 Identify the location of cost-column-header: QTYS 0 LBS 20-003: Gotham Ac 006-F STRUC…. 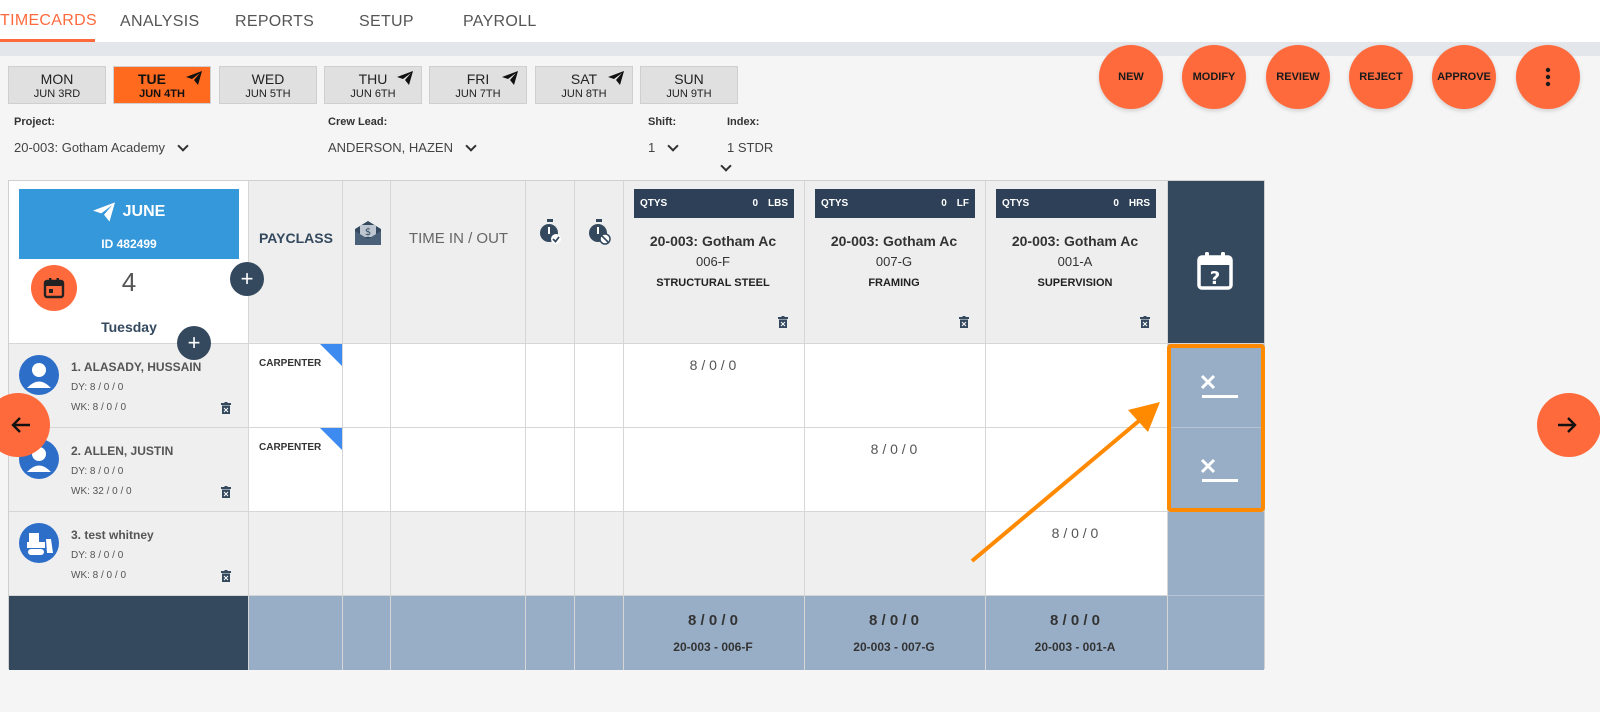
(714, 262).